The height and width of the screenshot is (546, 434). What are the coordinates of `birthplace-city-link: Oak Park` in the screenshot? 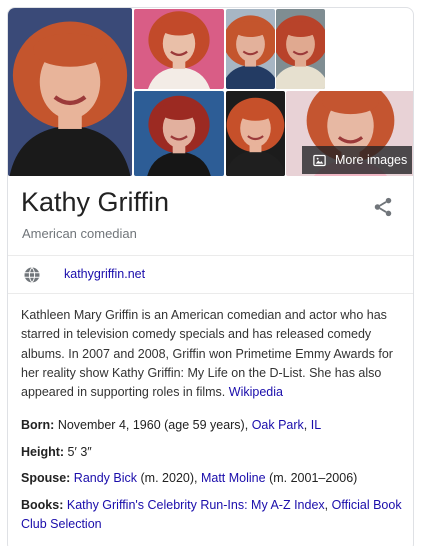 It's located at (278, 425).